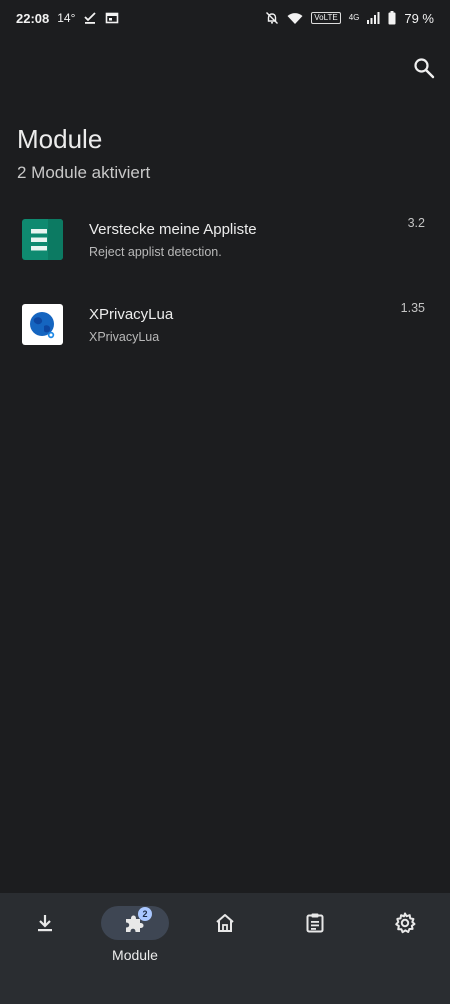 The width and height of the screenshot is (450, 1004). What do you see at coordinates (225, 327) in the screenshot?
I see `module-item-xprivacylua: XPrivacyLua XPrivacyLua 1.35` at bounding box center [225, 327].